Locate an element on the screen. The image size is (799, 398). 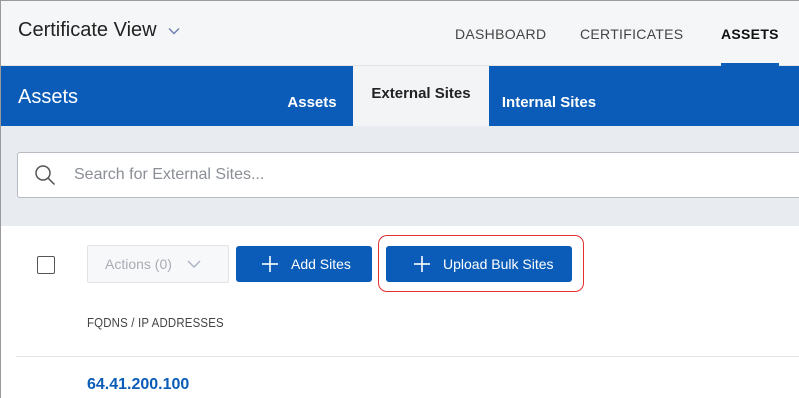
upload-bulk-sites-button: Upload Bulk Sites is located at coordinates (479, 264).